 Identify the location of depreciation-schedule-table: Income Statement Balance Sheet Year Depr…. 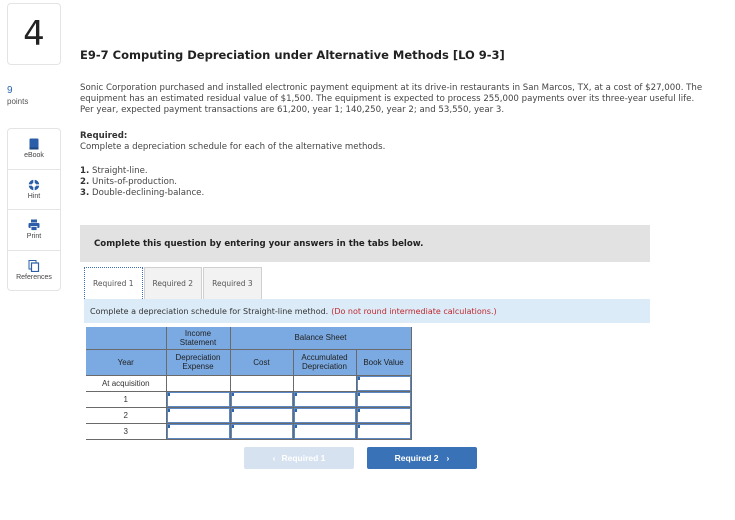
(249, 383).